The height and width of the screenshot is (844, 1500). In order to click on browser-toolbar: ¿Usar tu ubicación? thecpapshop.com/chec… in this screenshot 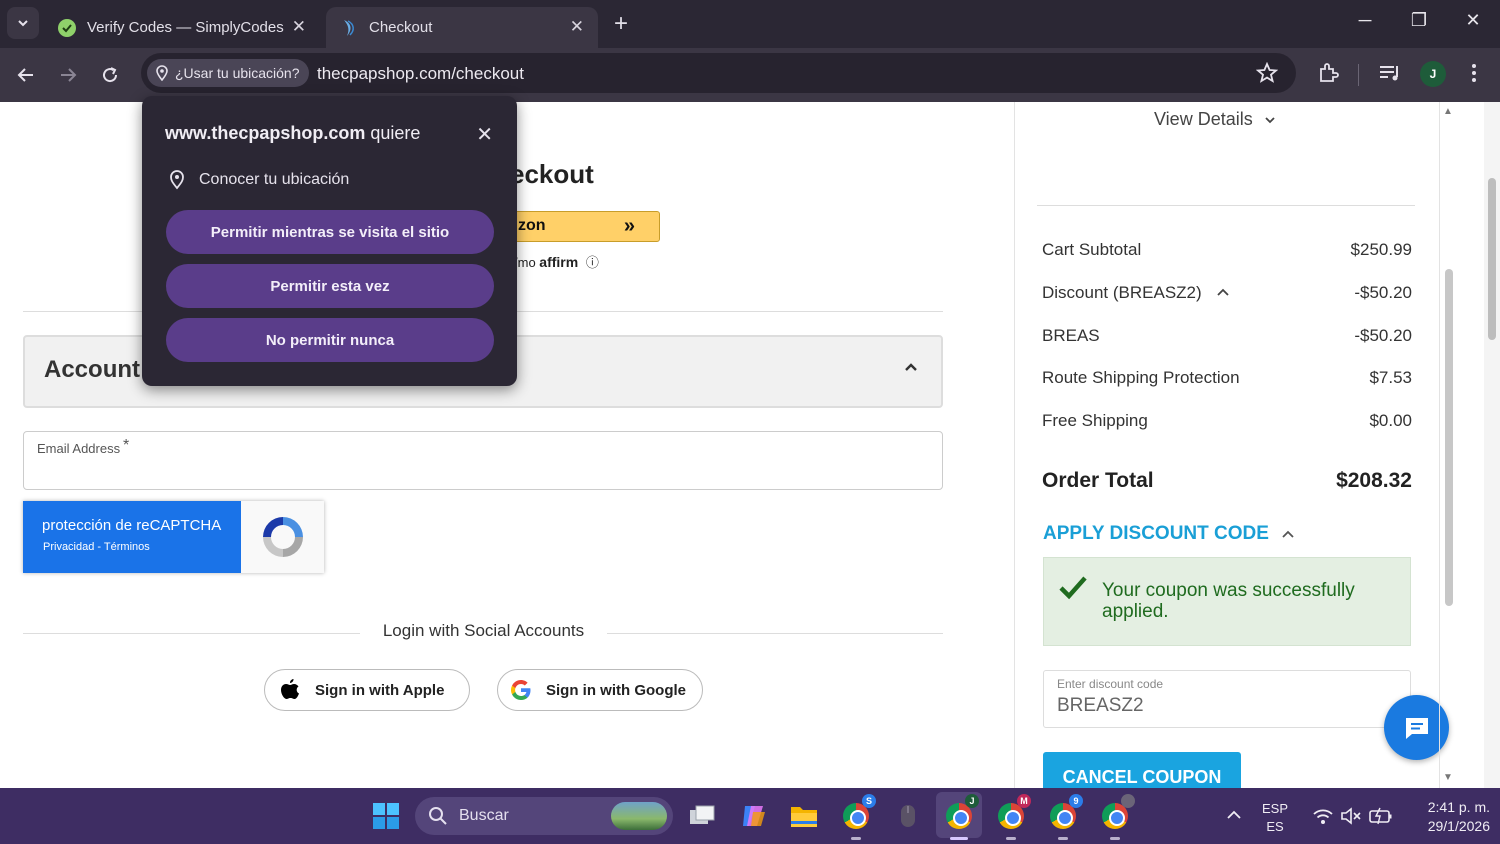, I will do `click(750, 75)`.